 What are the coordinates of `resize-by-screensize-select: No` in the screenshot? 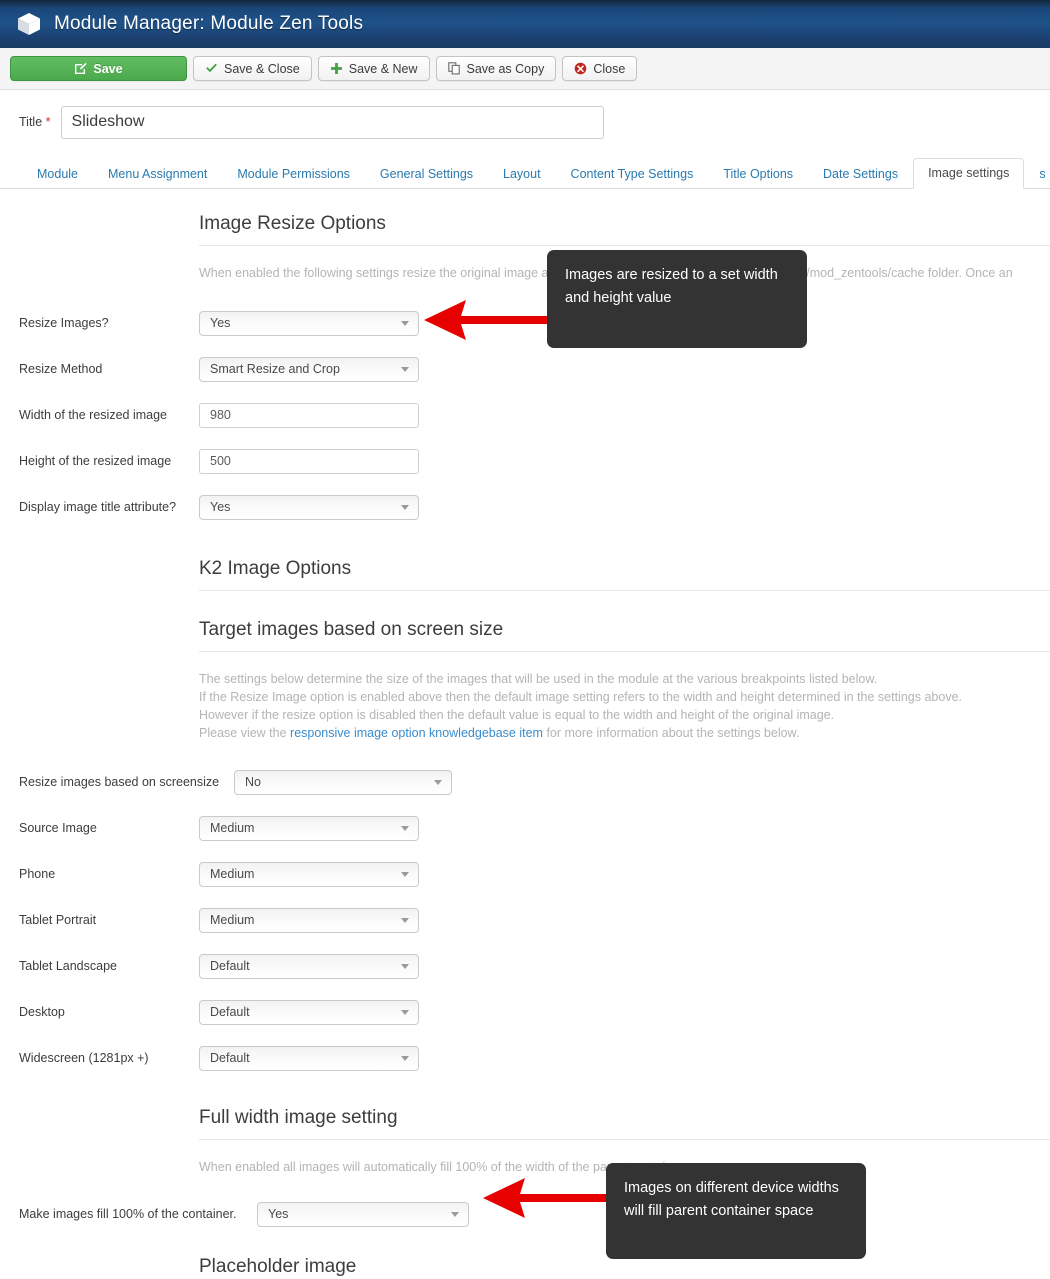 It's located at (343, 782).